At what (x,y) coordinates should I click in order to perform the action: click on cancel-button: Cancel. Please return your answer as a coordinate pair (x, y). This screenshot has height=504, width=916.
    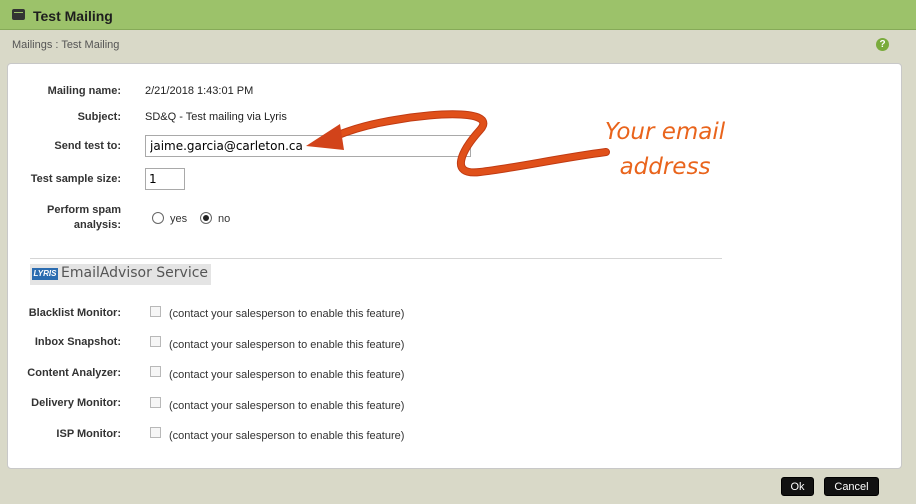
    Looking at the image, I should click on (851, 486).